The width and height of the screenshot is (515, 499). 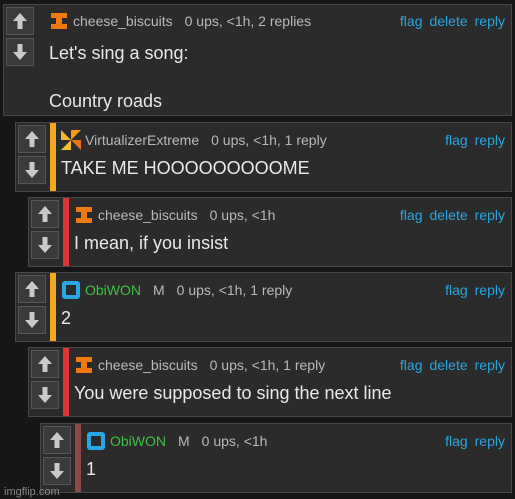 What do you see at coordinates (233, 393) in the screenshot?
I see `comment-text: You were supposed to sing the next line` at bounding box center [233, 393].